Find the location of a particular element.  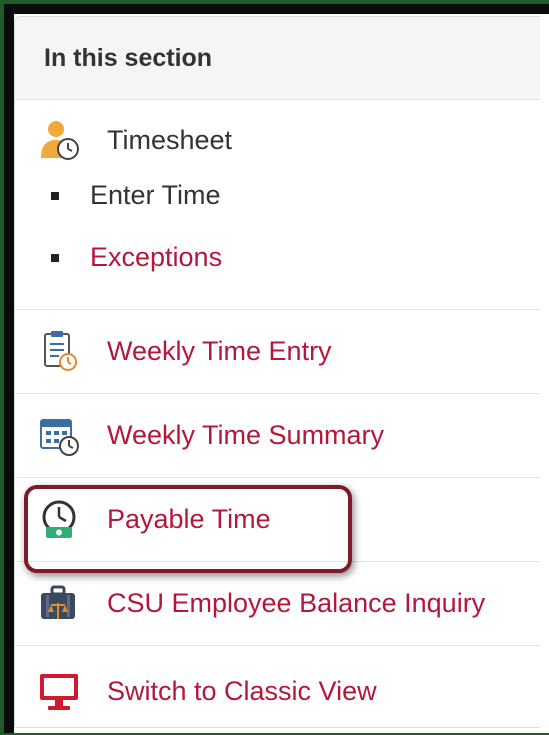

panel-title: In this section is located at coordinates (277, 58).